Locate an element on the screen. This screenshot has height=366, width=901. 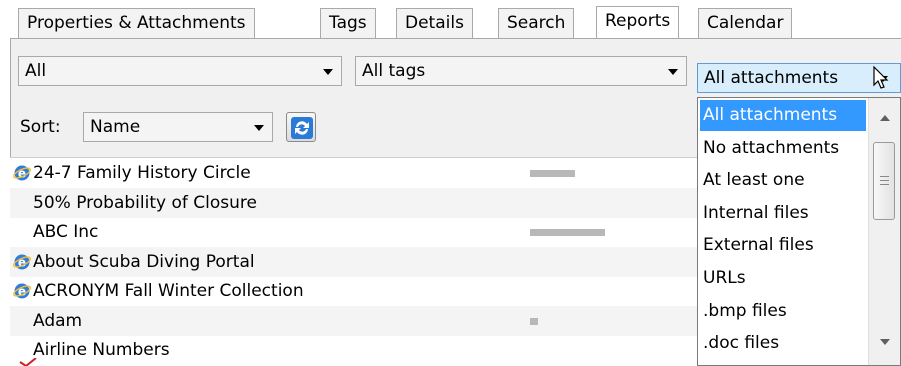
list-item-label: About Scuba Diving Portal is located at coordinates (144, 261).